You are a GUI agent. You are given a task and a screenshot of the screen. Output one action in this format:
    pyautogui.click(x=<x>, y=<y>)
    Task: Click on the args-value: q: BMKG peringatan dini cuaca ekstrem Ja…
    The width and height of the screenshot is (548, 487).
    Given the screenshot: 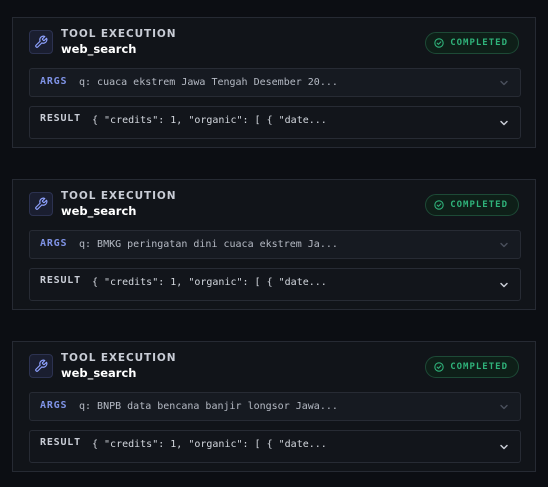 What is the action you would take?
    pyautogui.click(x=208, y=244)
    